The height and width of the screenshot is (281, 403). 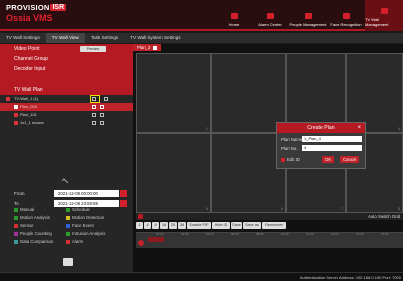 I want to click on tv-wall-icon, so click(x=384, y=11).